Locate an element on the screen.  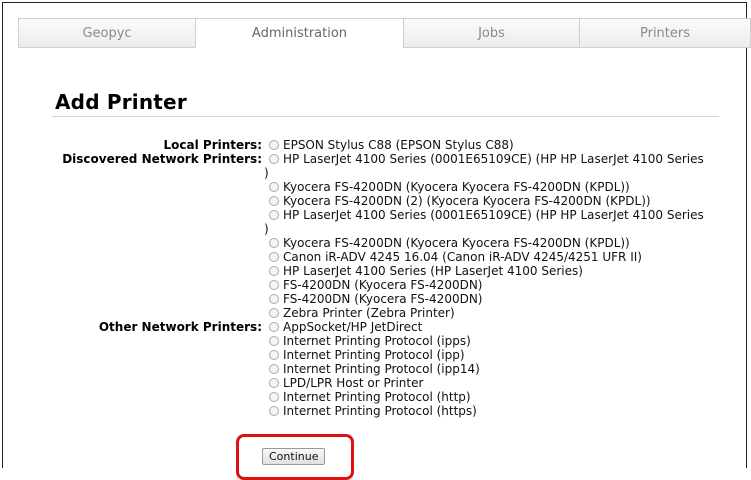
option-label: AppSocket/HP JetDirect is located at coordinates (353, 327).